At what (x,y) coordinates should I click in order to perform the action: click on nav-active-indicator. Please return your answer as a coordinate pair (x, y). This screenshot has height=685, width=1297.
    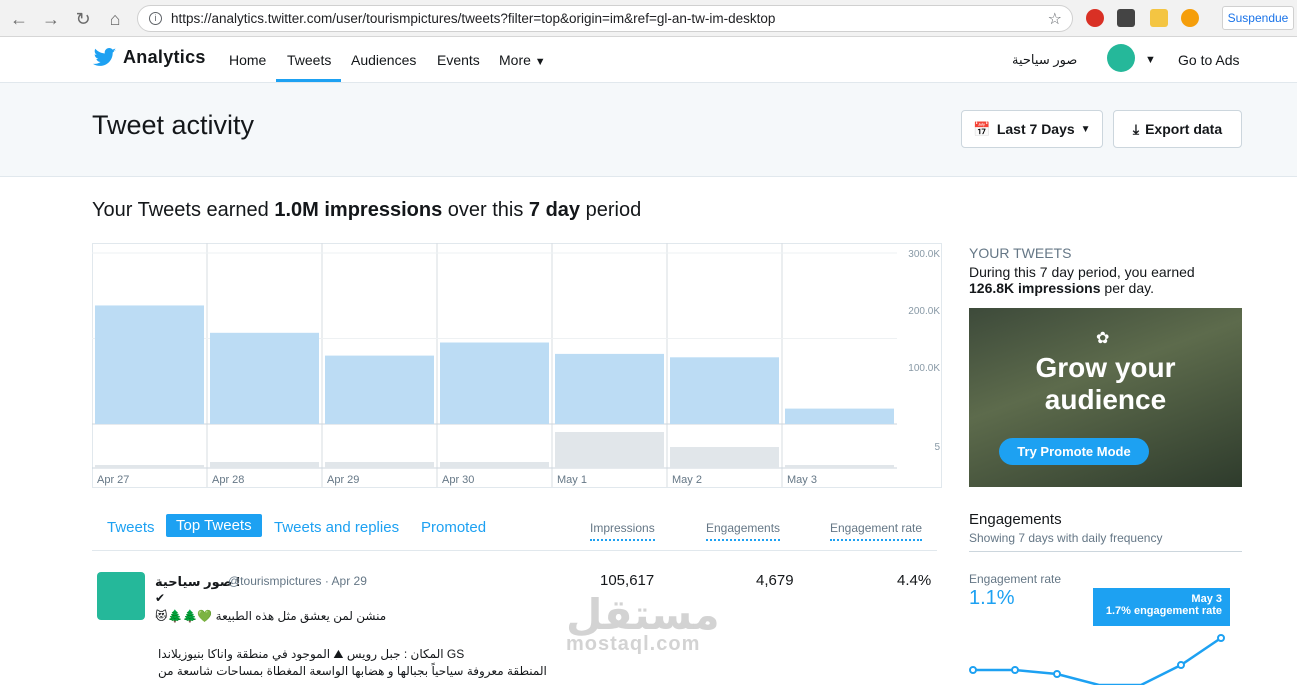
    Looking at the image, I should click on (308, 80).